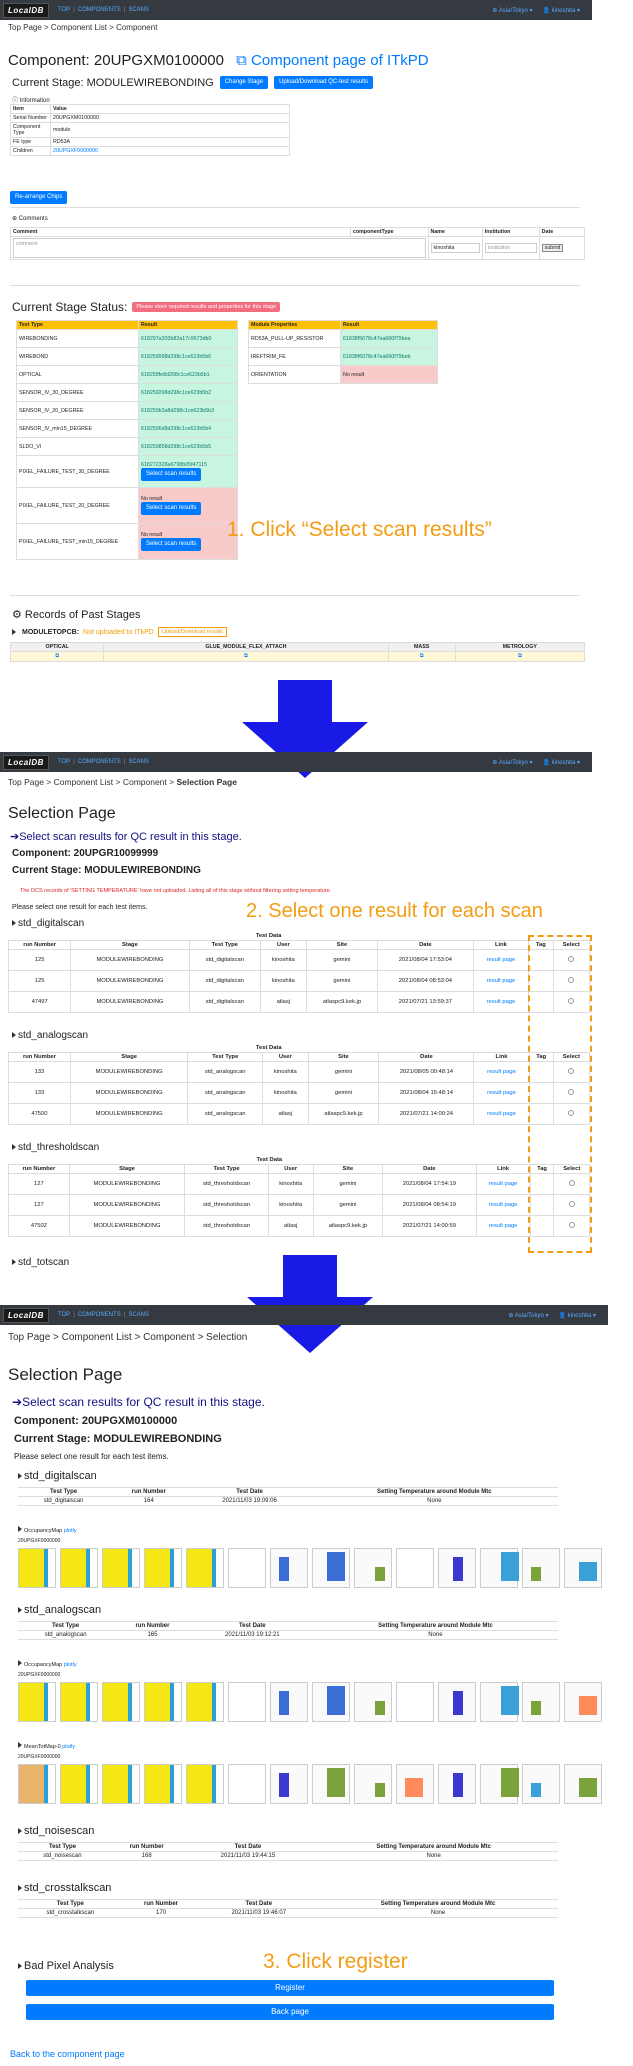 The image size is (633, 2066). What do you see at coordinates (188, 428) in the screenshot?
I see `test-result-link: 6182596d8d298c1ce623b5b4` at bounding box center [188, 428].